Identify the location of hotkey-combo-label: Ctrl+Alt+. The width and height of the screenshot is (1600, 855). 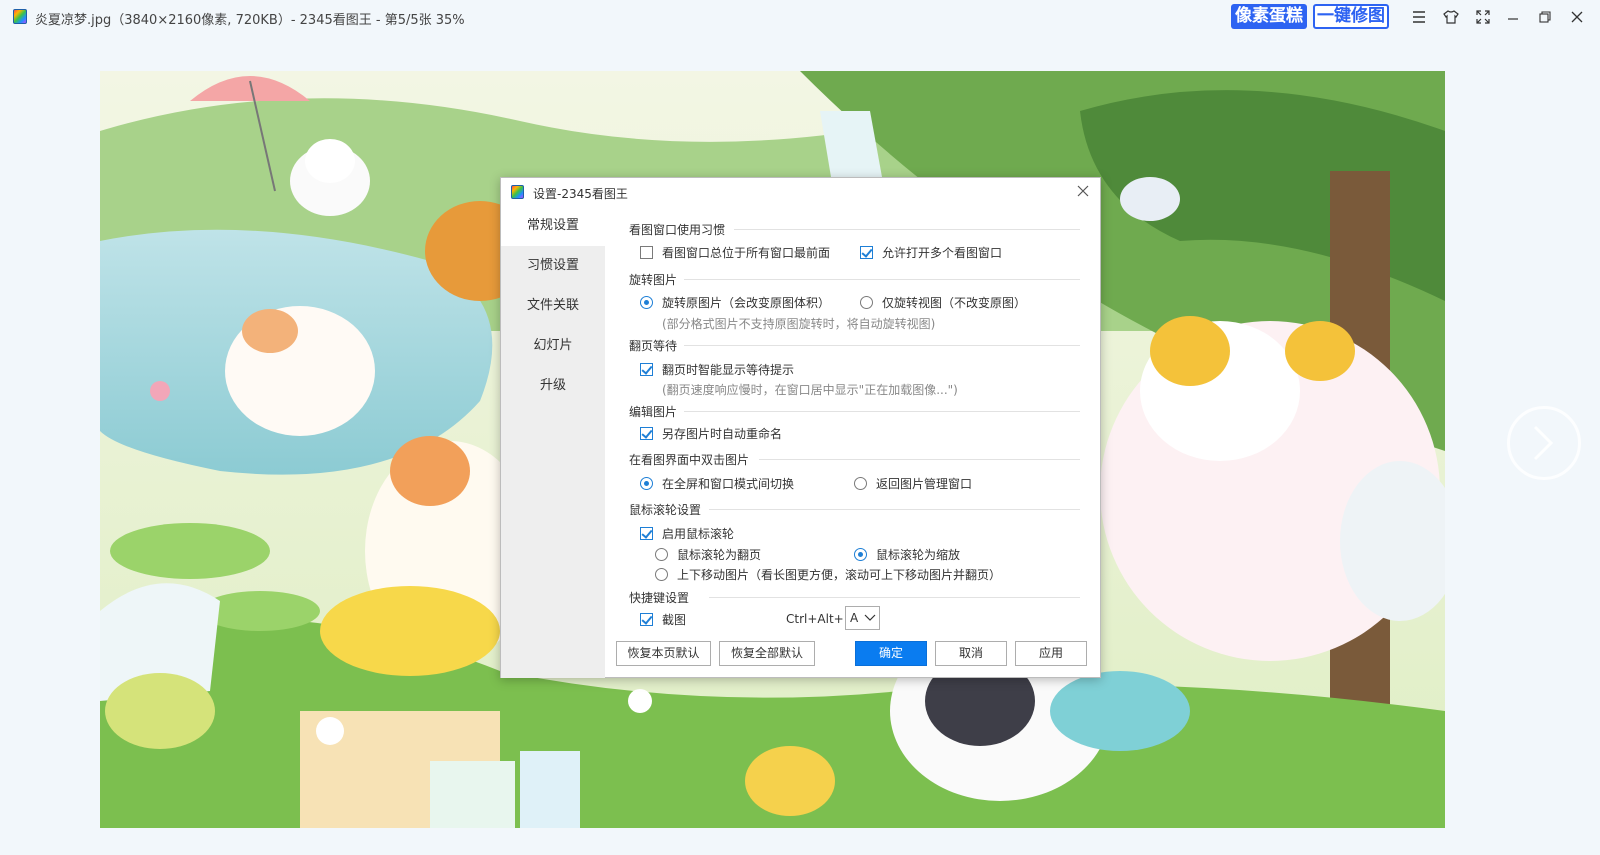
(815, 619).